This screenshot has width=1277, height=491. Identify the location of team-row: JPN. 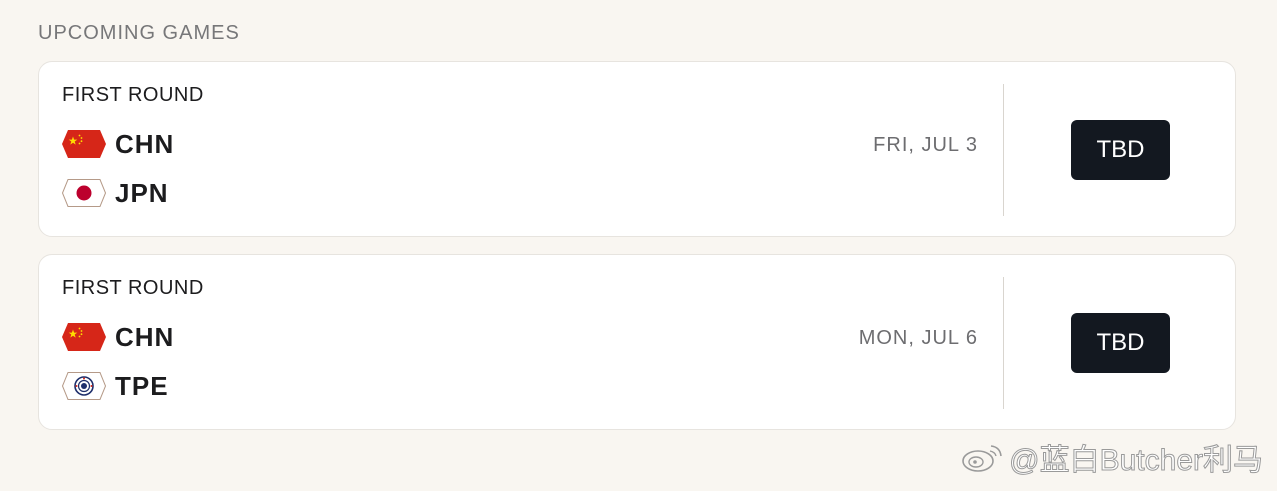
(115, 193).